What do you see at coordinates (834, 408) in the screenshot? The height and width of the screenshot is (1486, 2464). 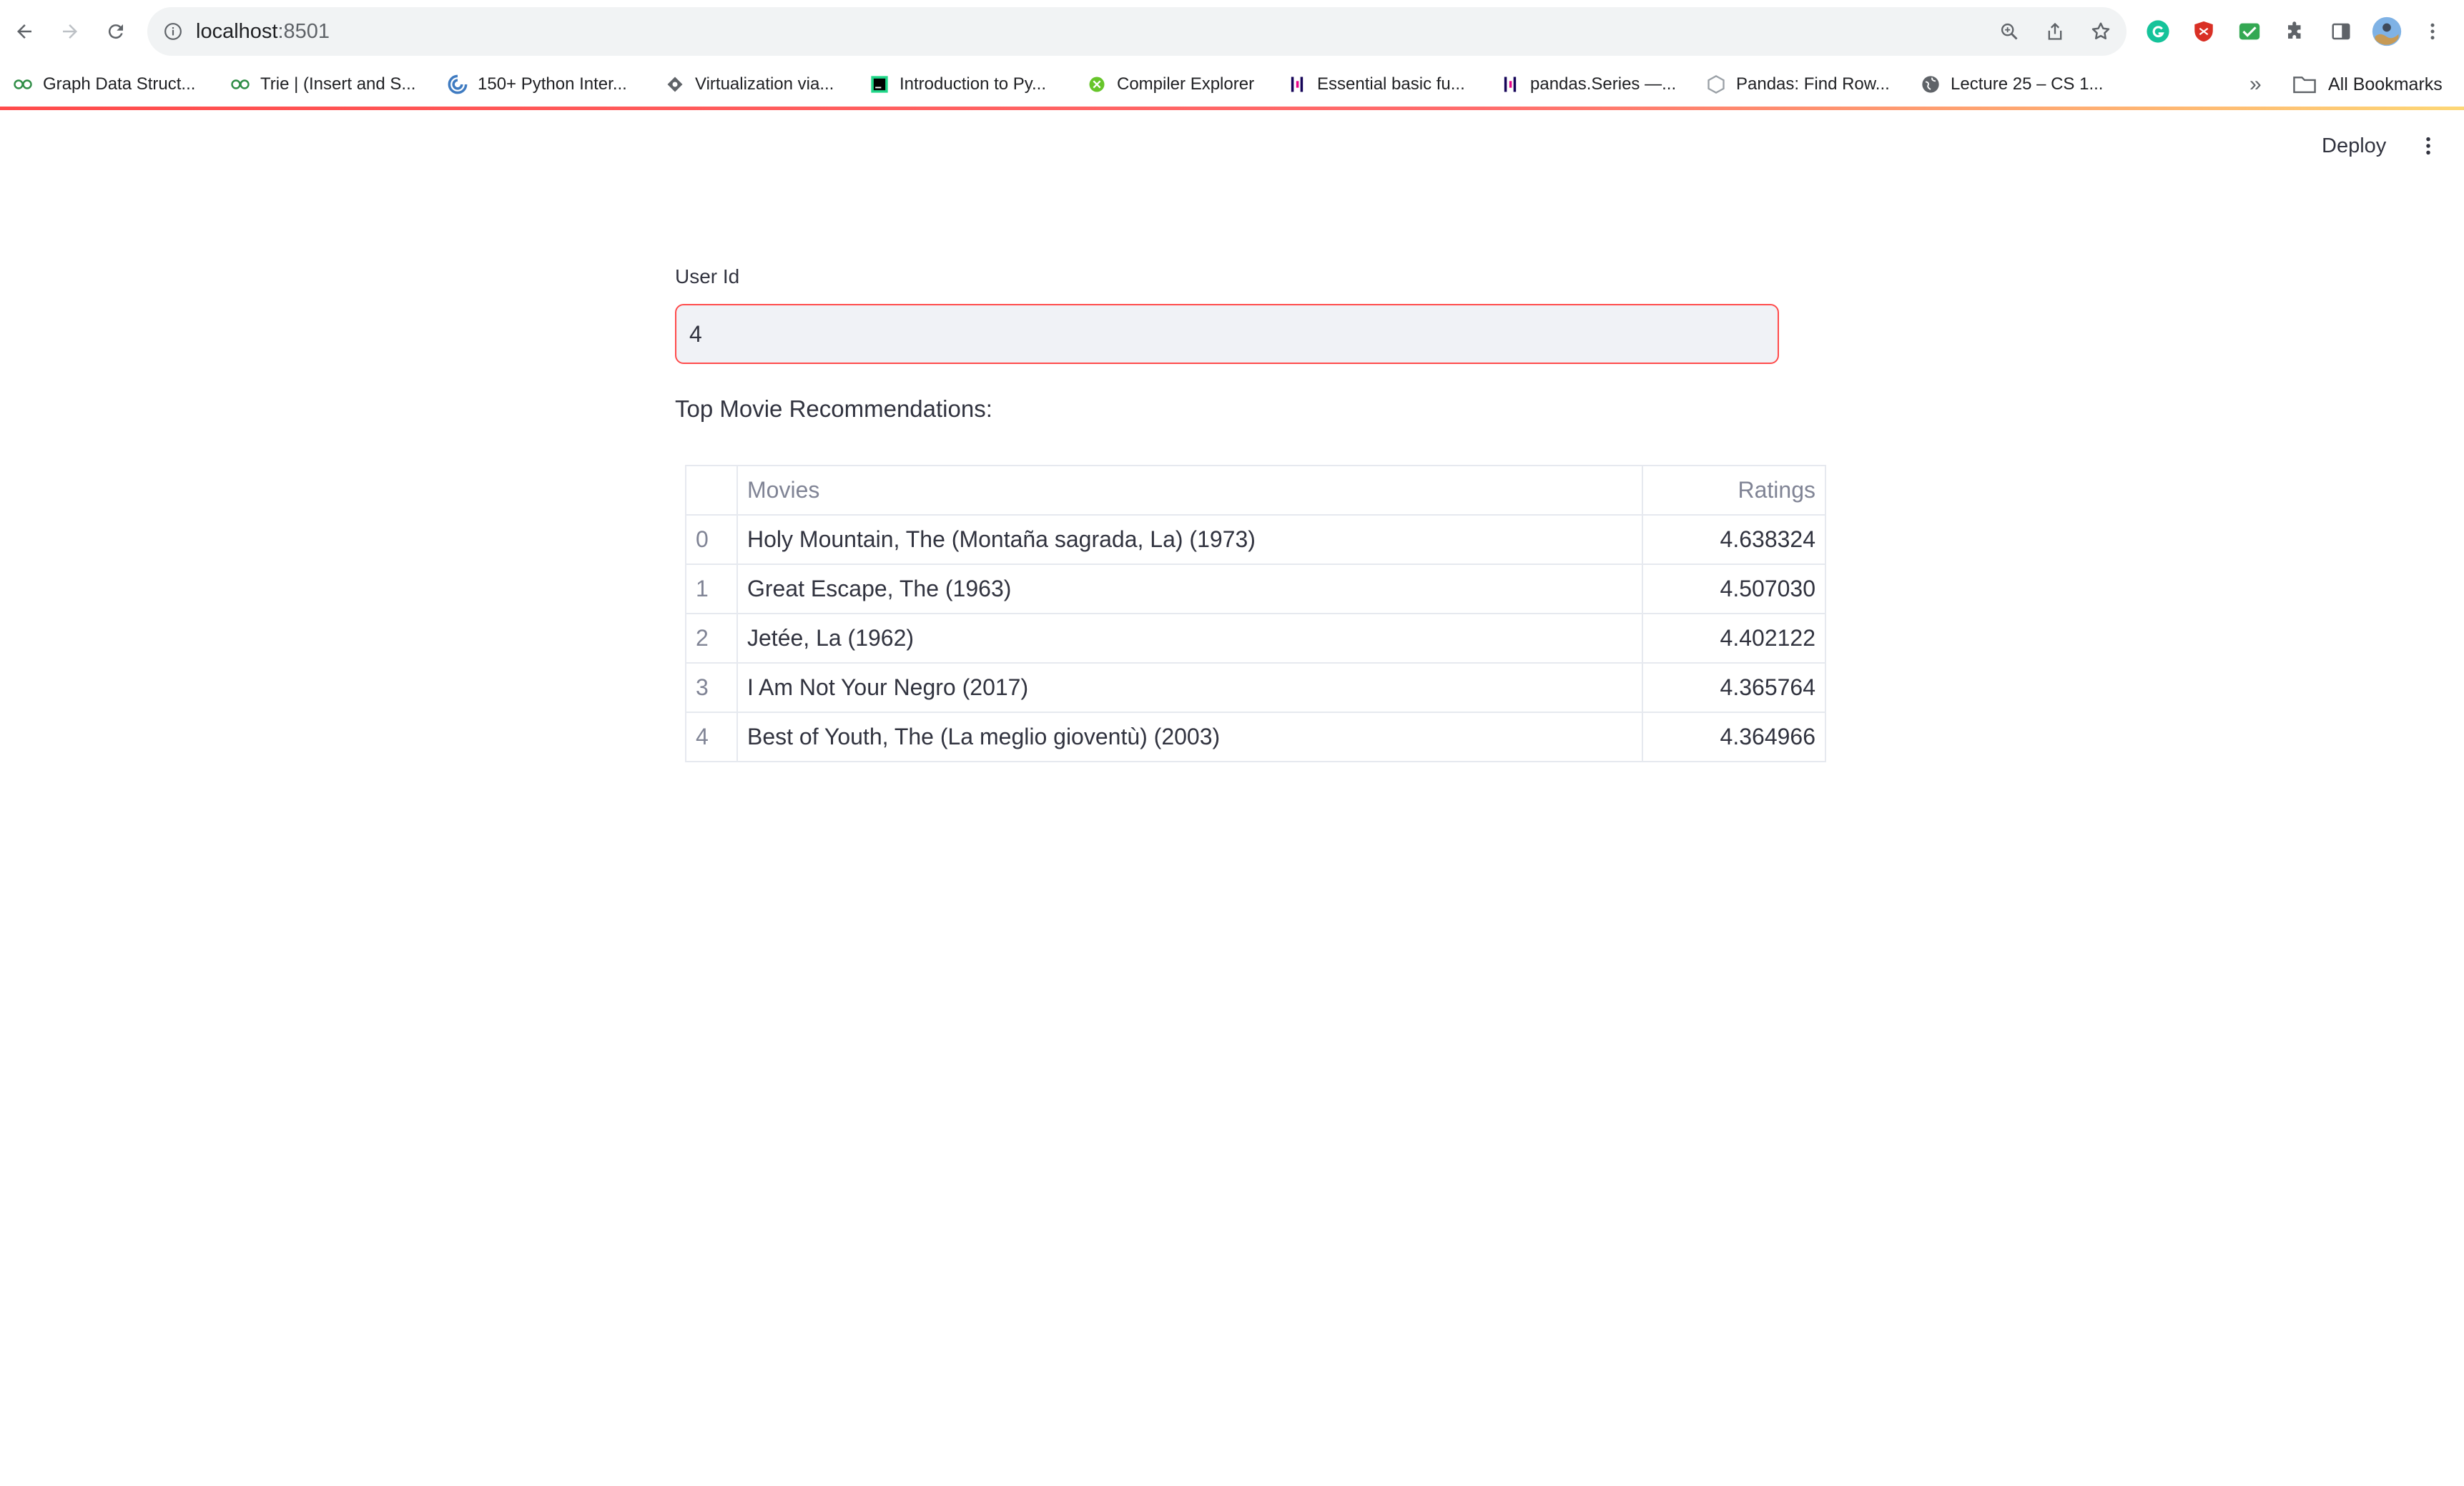 I see `recommendations-heading: Top Movie Recommendations:` at bounding box center [834, 408].